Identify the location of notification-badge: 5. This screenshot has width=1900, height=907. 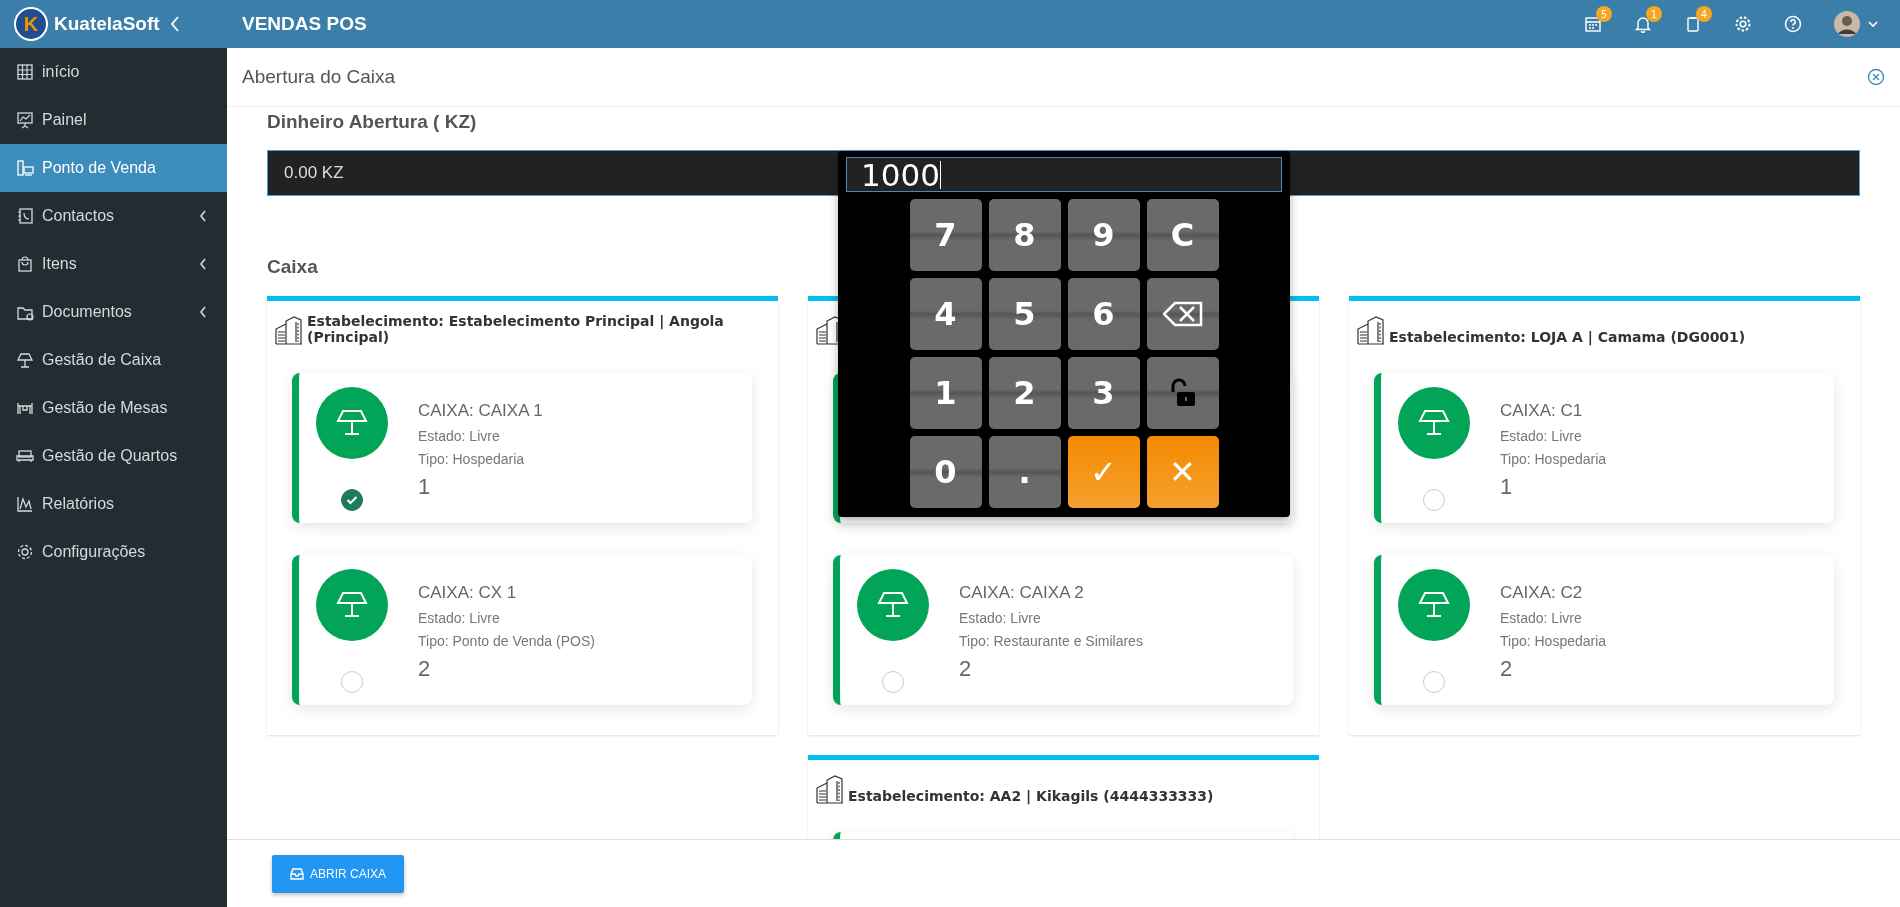
(1604, 14).